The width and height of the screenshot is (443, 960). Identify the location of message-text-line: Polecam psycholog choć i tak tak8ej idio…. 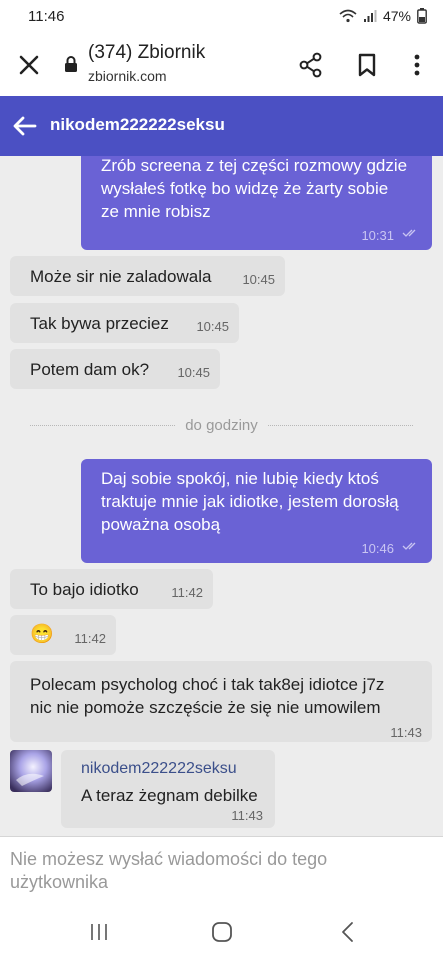
(207, 684).